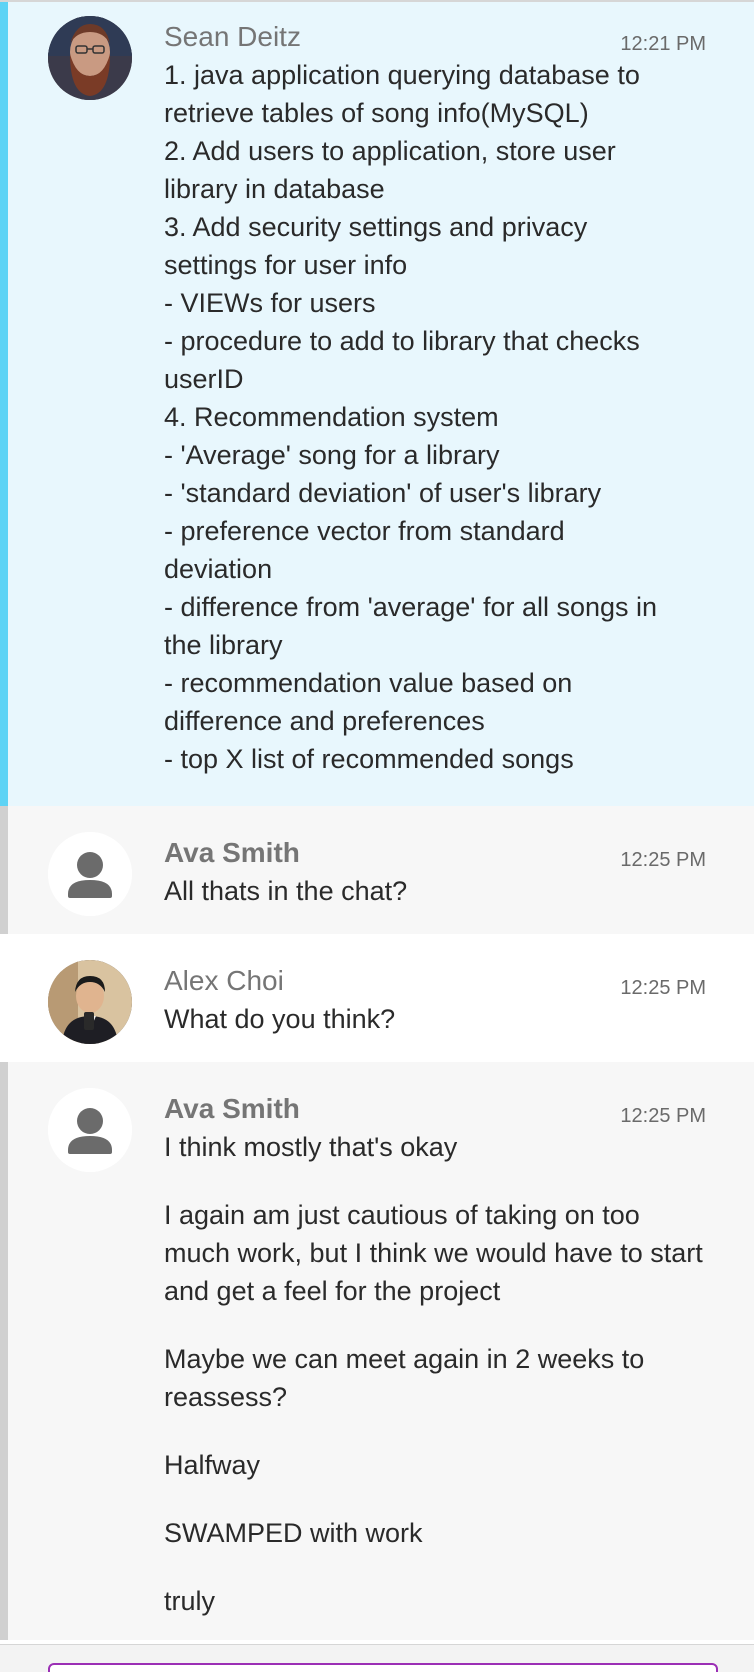  I want to click on message-paragraph: truly, so click(190, 1601).